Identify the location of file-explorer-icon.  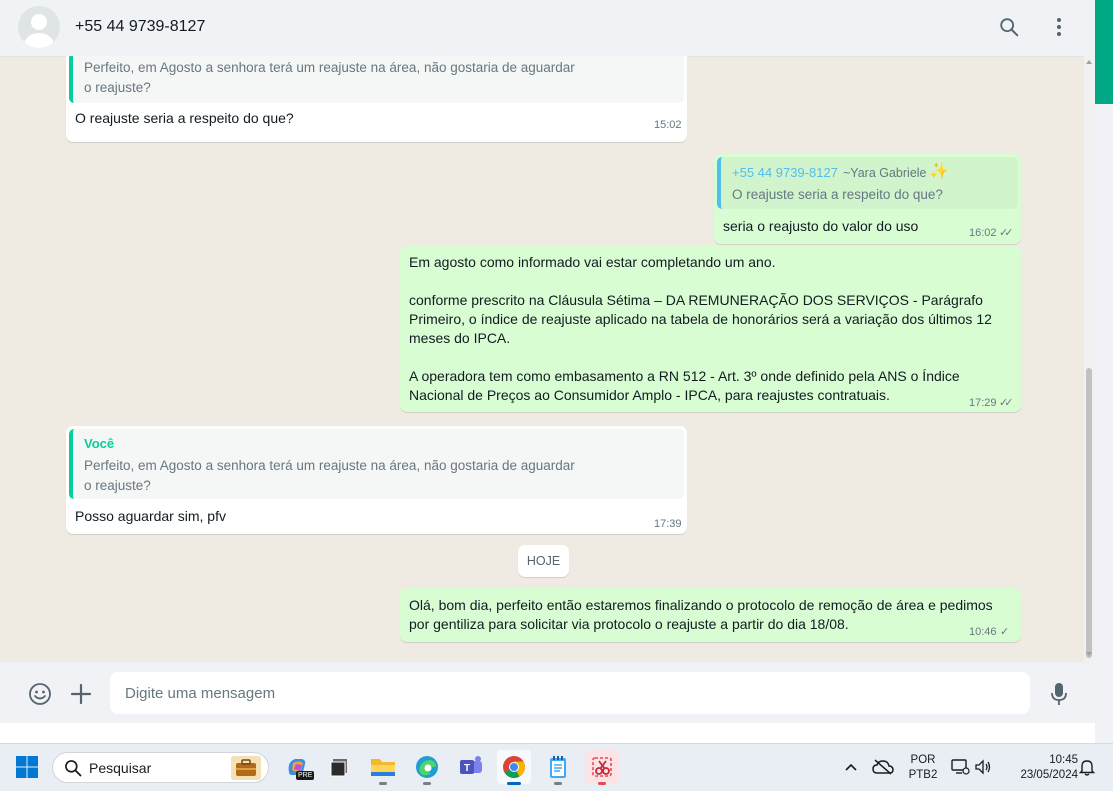
(383, 767).